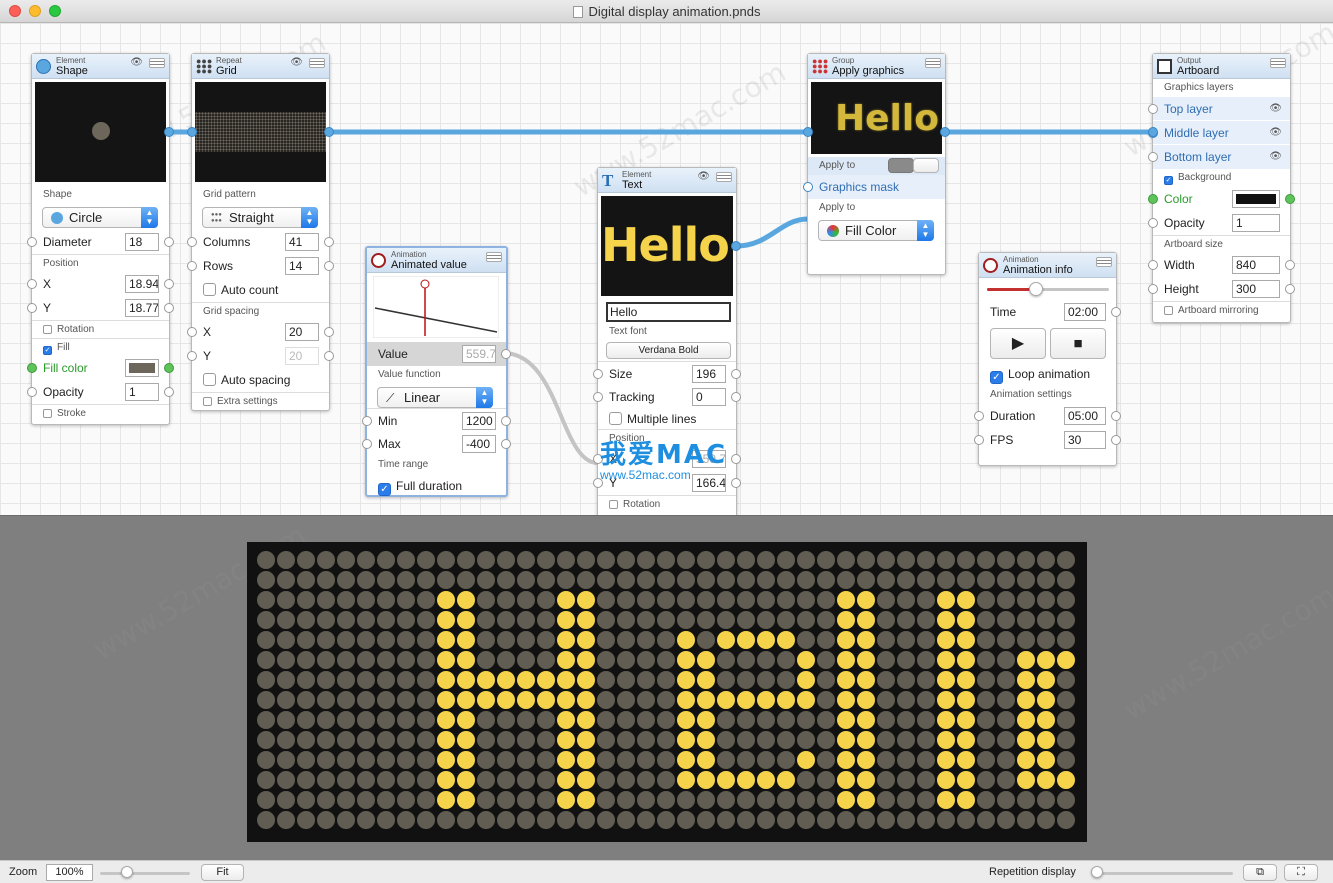 This screenshot has width=1333, height=883. Describe the element at coordinates (1153, 199) in the screenshot. I see `color-in-port` at that location.